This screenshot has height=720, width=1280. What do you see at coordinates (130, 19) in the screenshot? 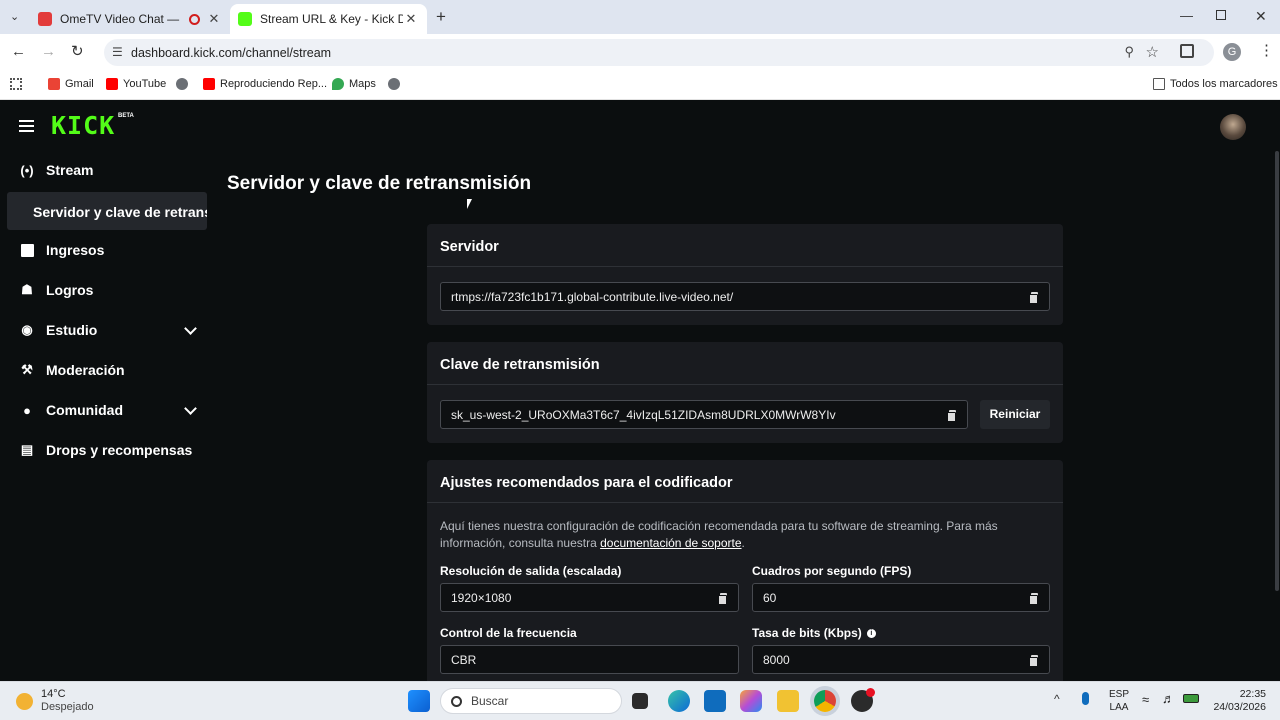
I see `tab-ometv: OmeTV Video Chat — Omegle ✕` at bounding box center [130, 19].